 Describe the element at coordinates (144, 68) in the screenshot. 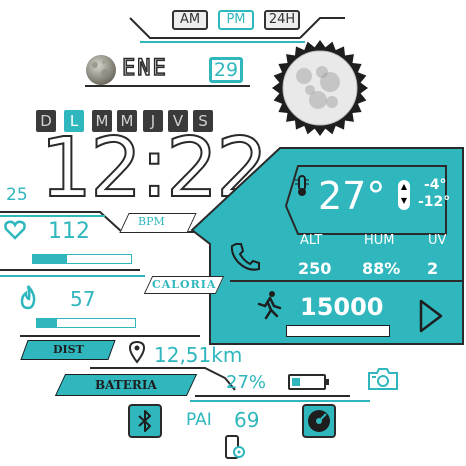

I see `month-label: ENE` at that location.